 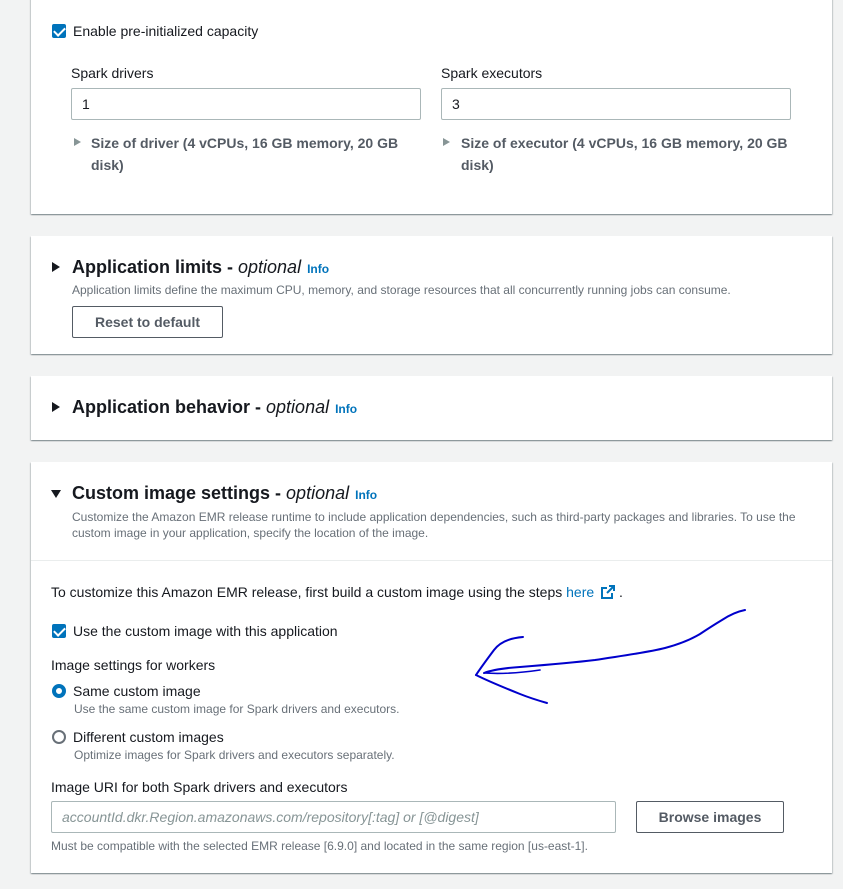 I want to click on spark-drivers-label: Spark drivers, so click(x=112, y=73).